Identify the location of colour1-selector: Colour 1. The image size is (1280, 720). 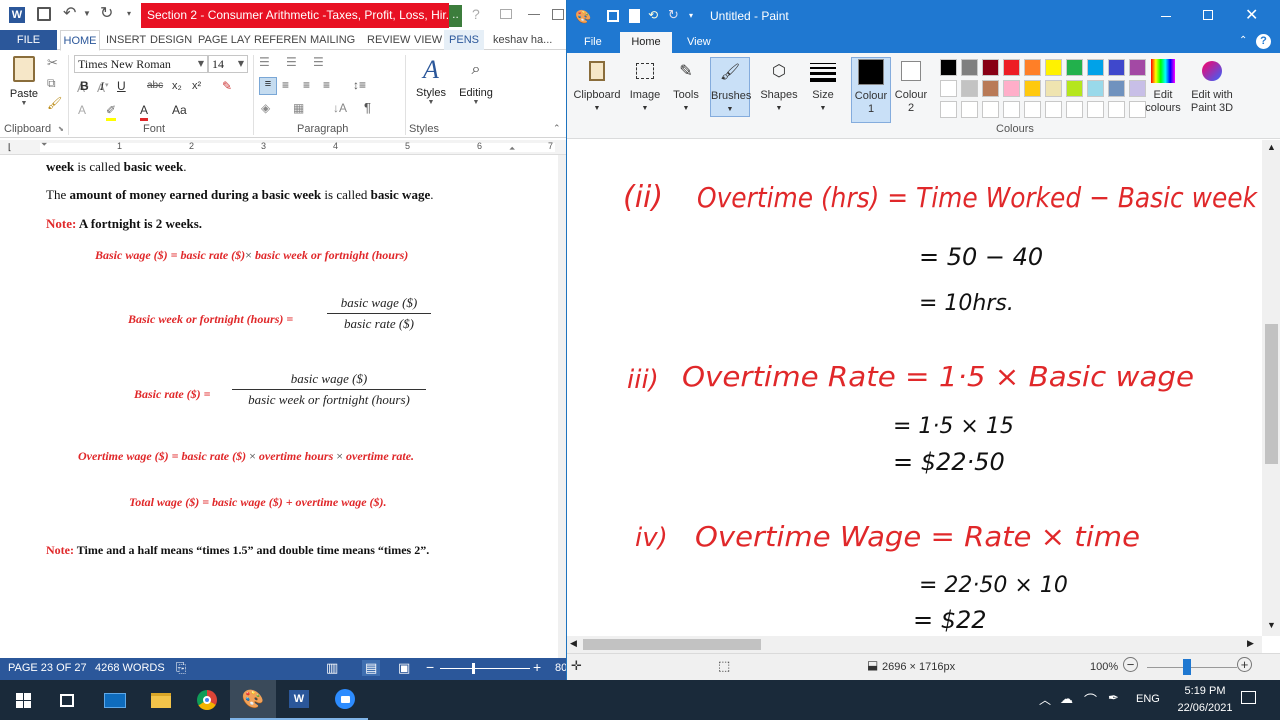
(871, 90).